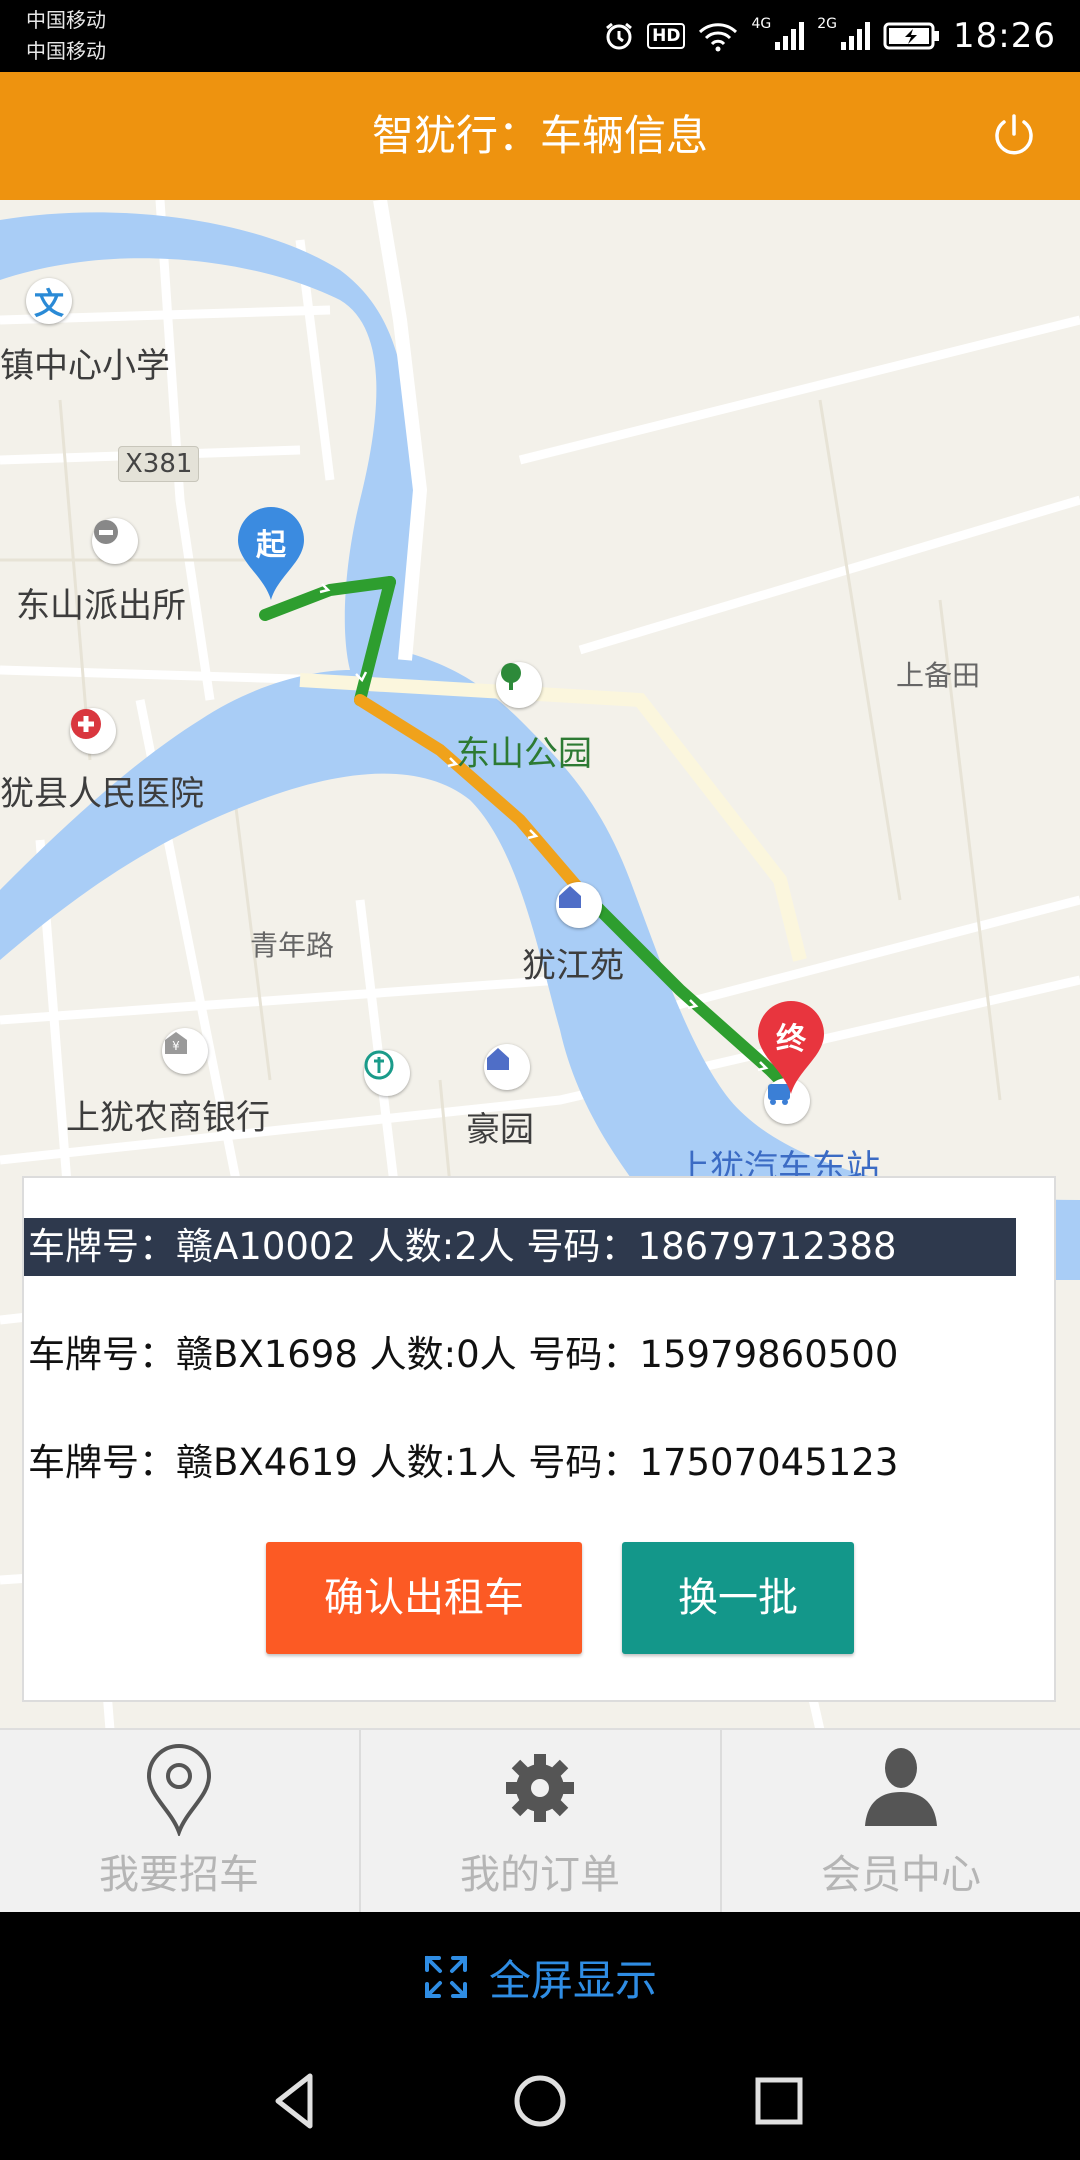 The height and width of the screenshot is (2160, 1080). Describe the element at coordinates (901, 1875) in the screenshot. I see `tab-label: 会员中心` at that location.